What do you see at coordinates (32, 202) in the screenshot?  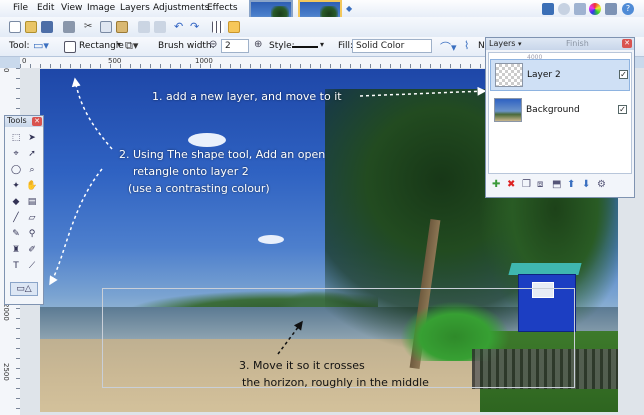 I see `gradient-icon: ▤` at bounding box center [32, 202].